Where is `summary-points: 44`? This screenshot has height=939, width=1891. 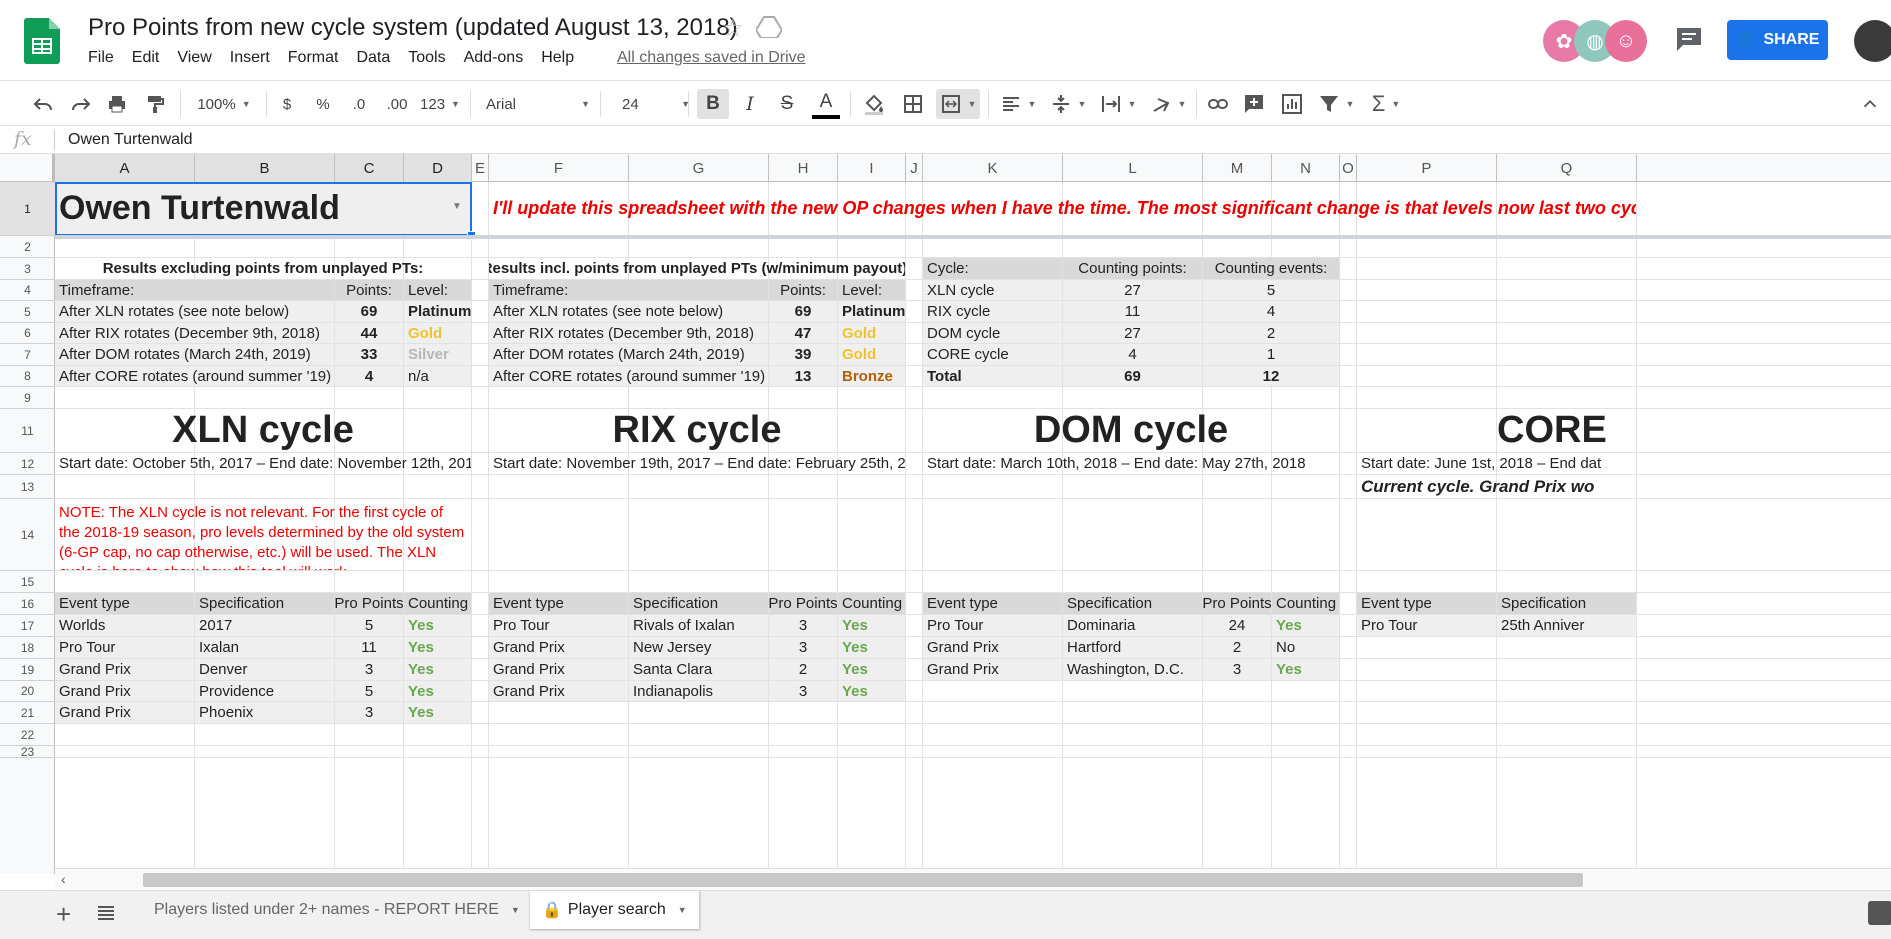
summary-points: 44 is located at coordinates (369, 333).